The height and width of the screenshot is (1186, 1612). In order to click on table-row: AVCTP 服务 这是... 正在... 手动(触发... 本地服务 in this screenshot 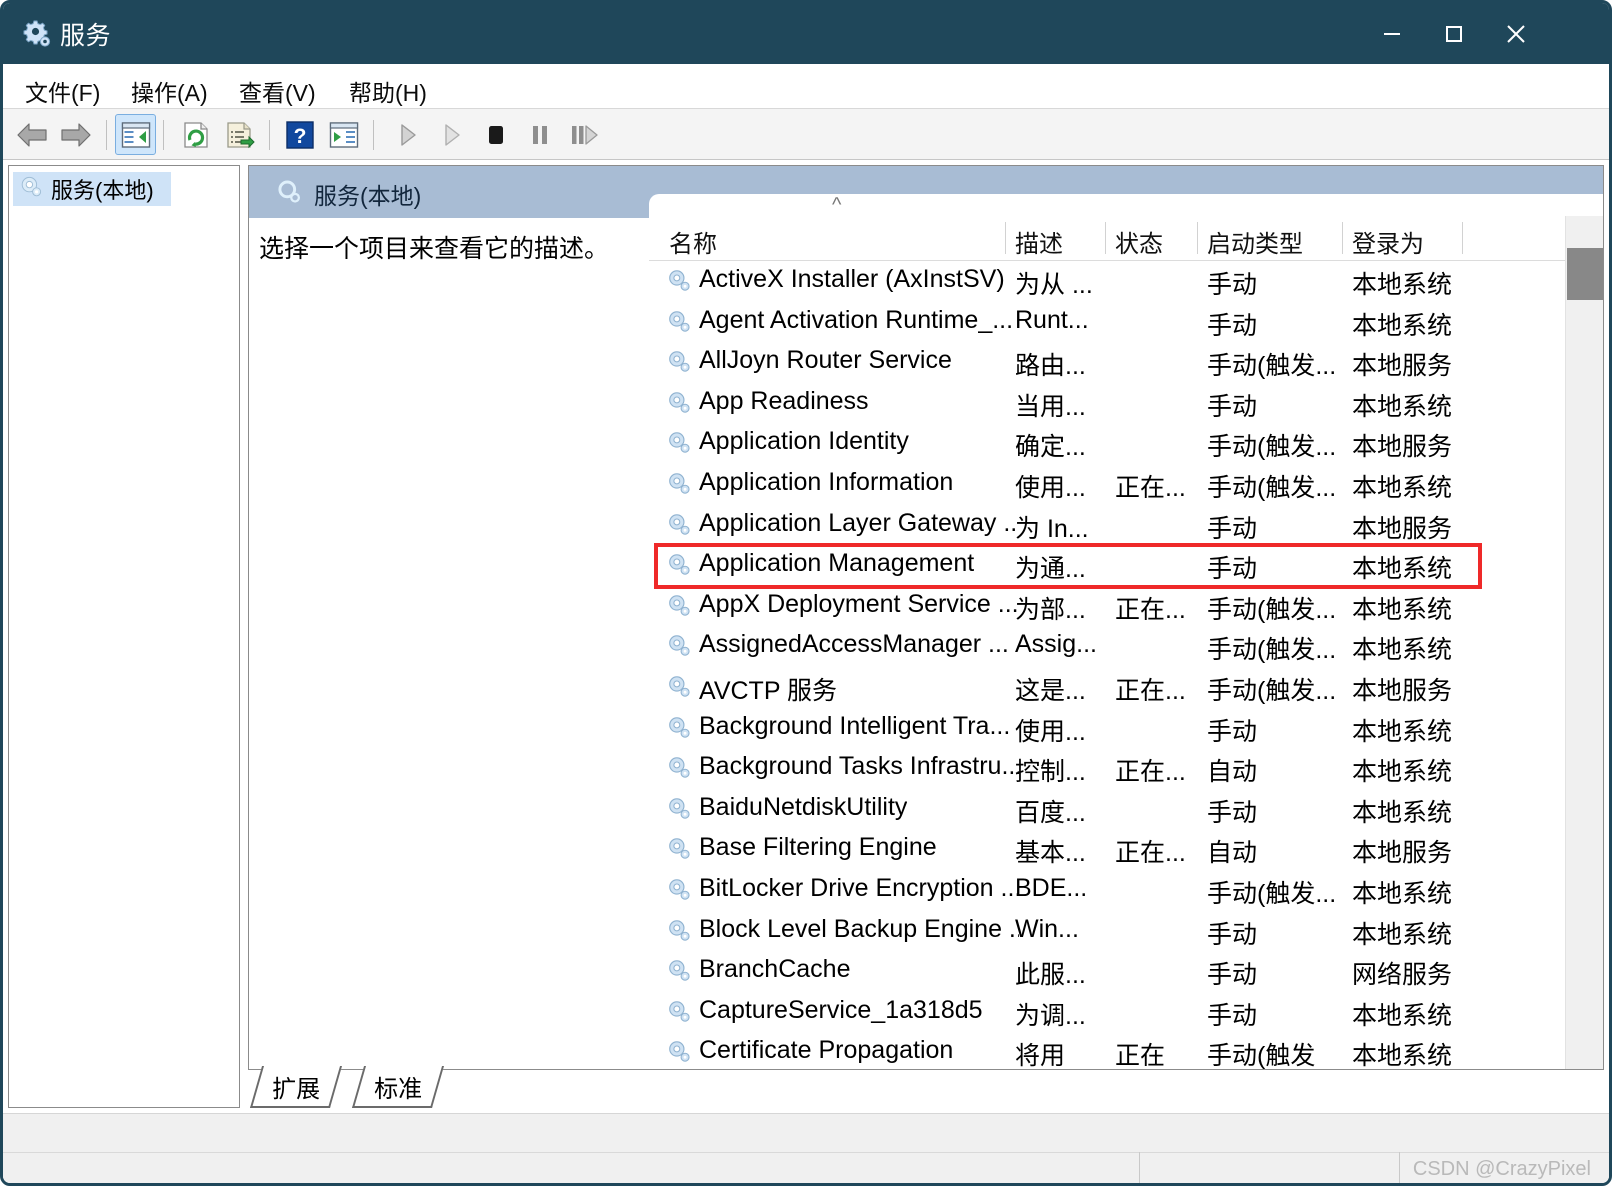, I will do `click(1107, 687)`.